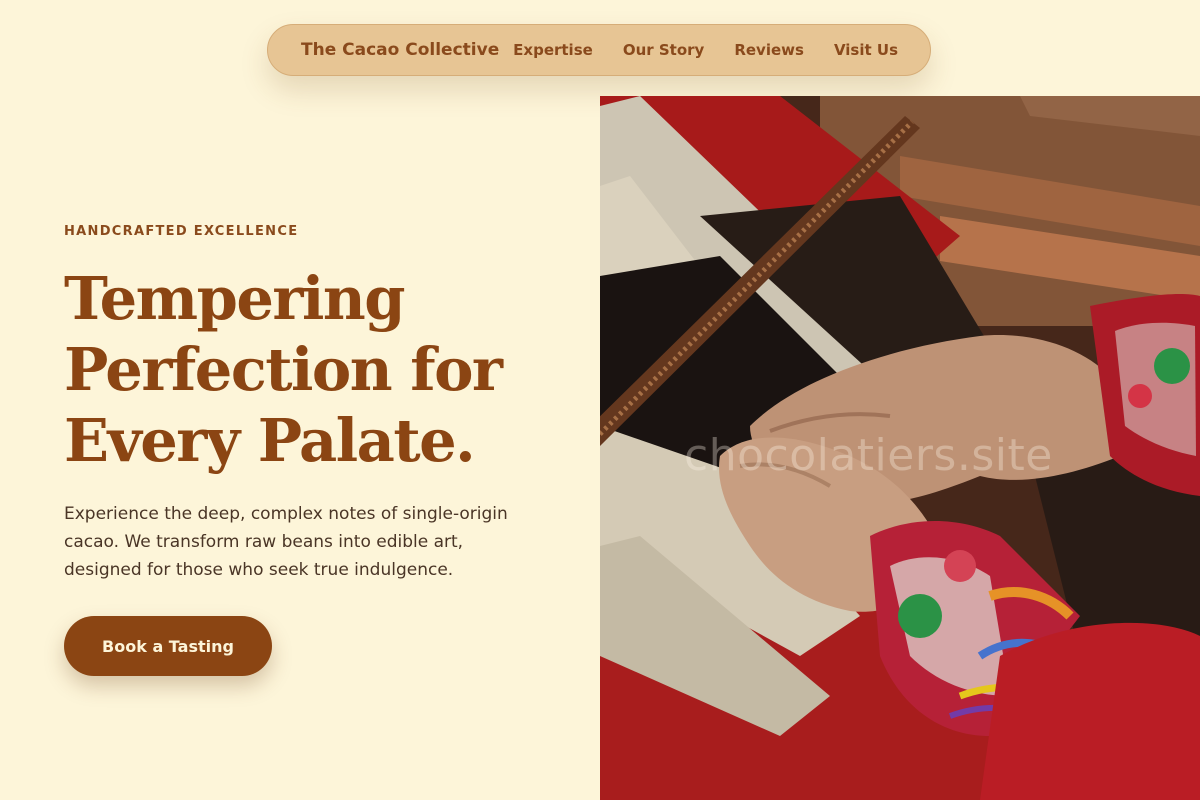 This screenshot has height=800, width=1200. I want to click on nav-link-expertise: Expertise, so click(553, 50).